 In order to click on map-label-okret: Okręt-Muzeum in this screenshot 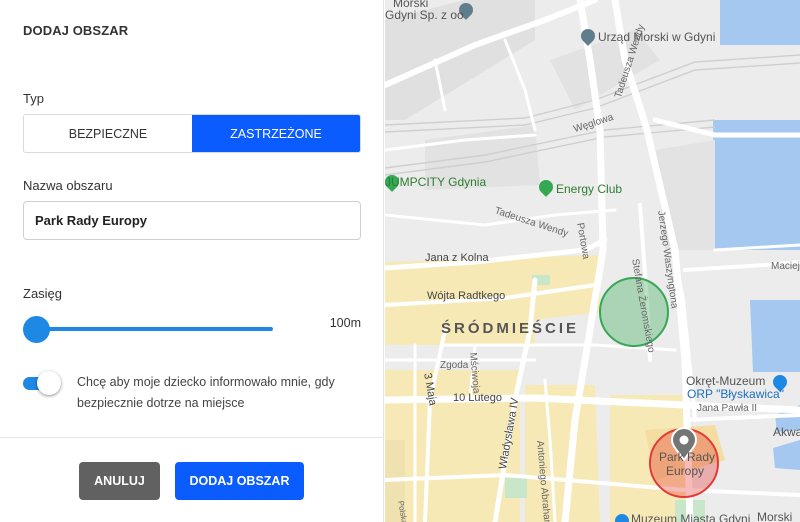, I will do `click(726, 381)`.